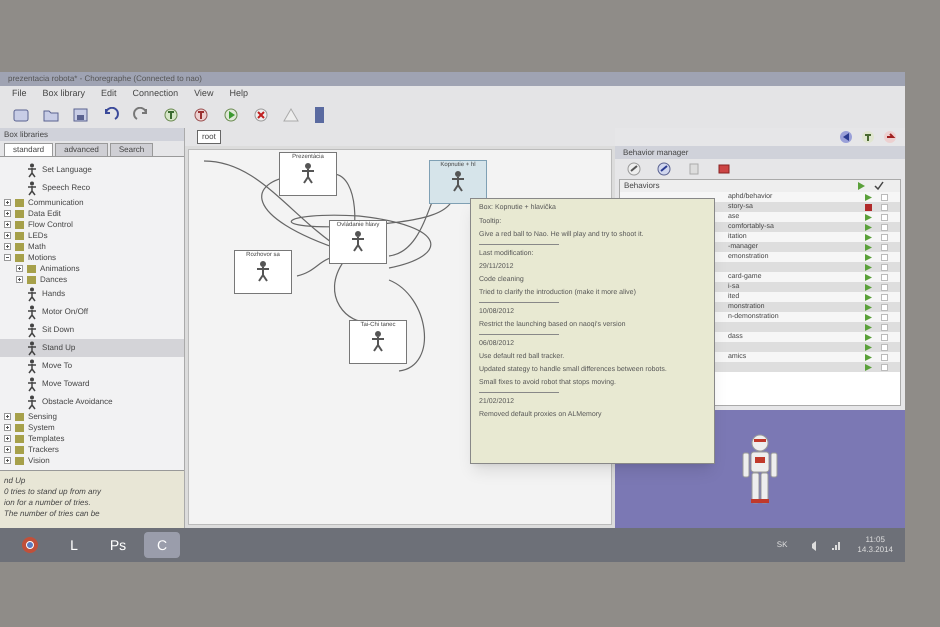  What do you see at coordinates (41, 428) in the screenshot?
I see `tree-item: System` at bounding box center [41, 428].